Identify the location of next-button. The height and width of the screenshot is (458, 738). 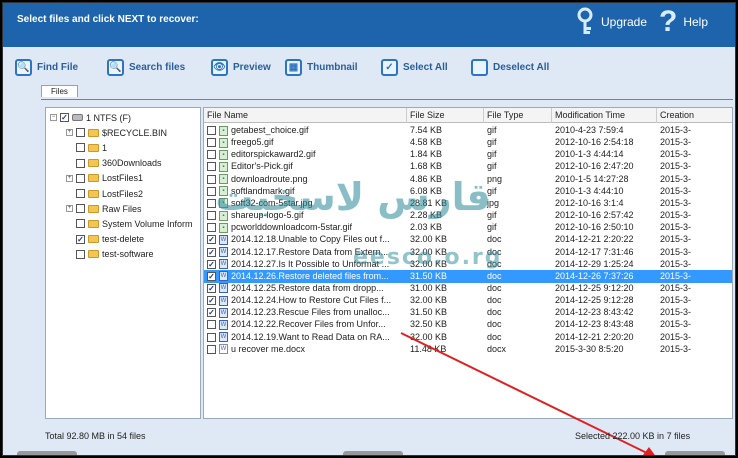
(695, 453).